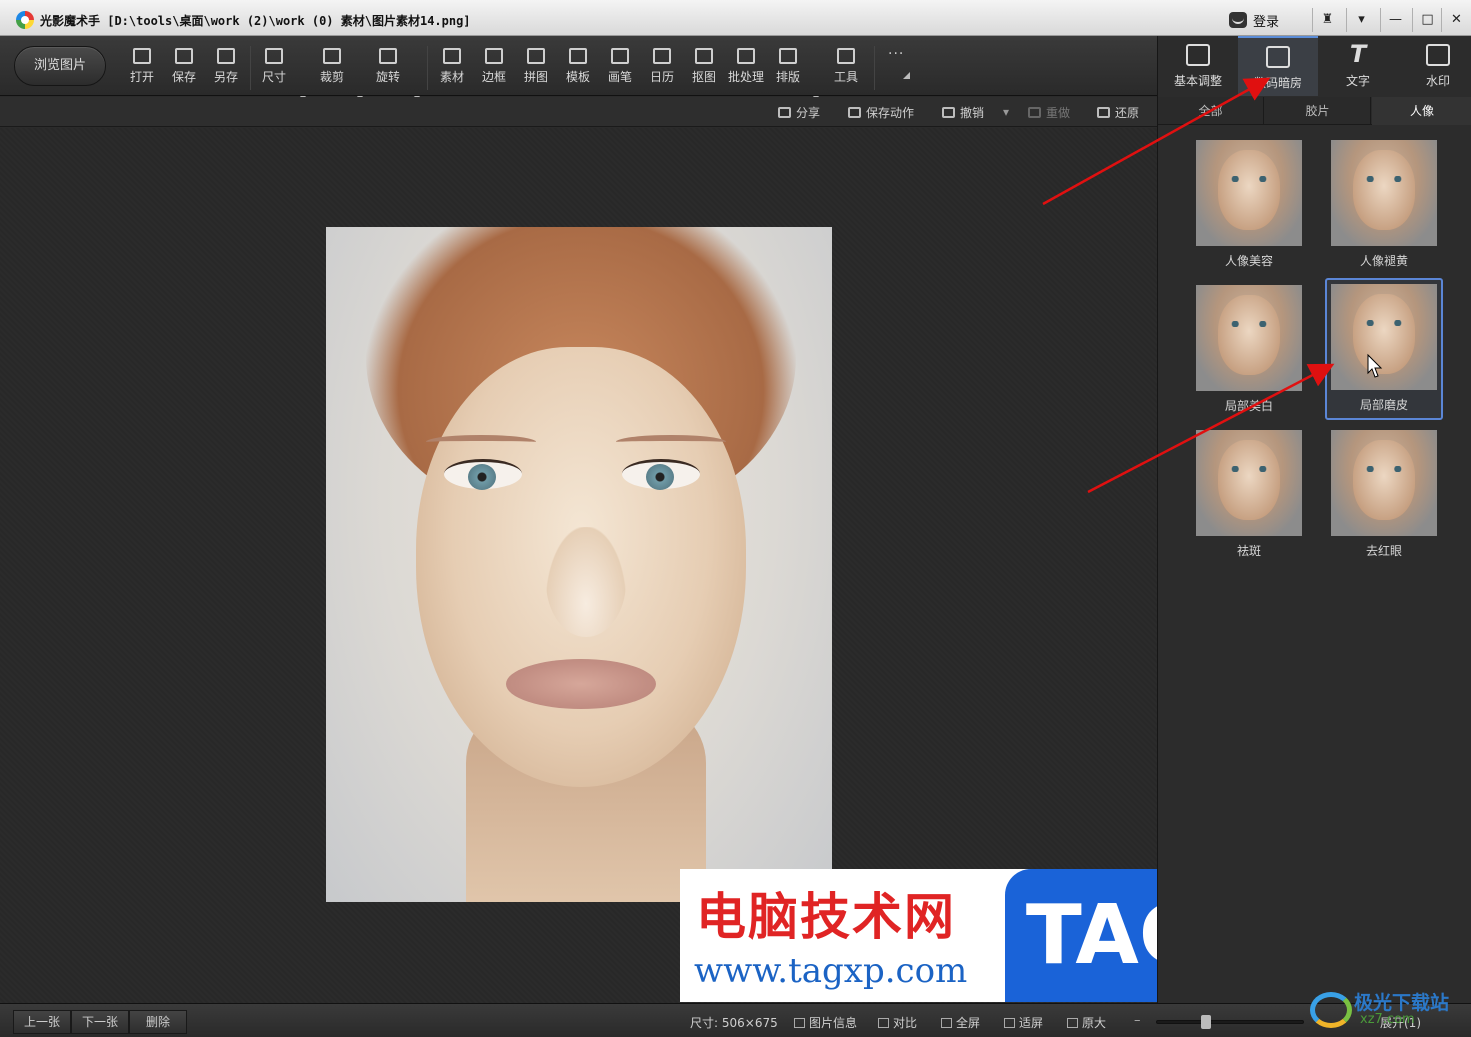 The image size is (1471, 1037). Describe the element at coordinates (1434, 66) in the screenshot. I see `tab-watermark: 水印` at that location.